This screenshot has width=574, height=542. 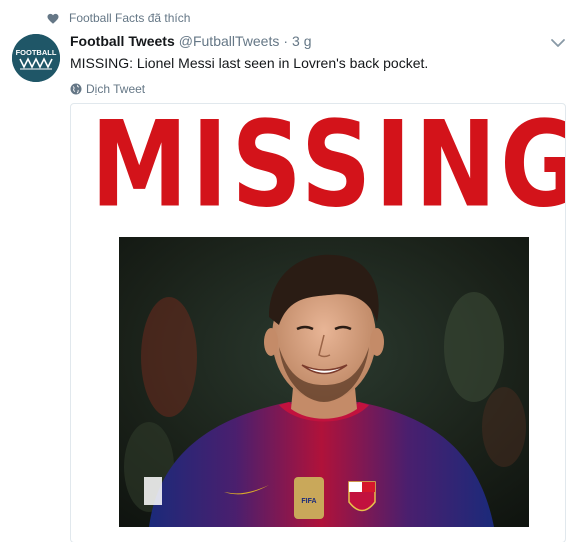 What do you see at coordinates (76, 89) in the screenshot?
I see `globe-icon` at bounding box center [76, 89].